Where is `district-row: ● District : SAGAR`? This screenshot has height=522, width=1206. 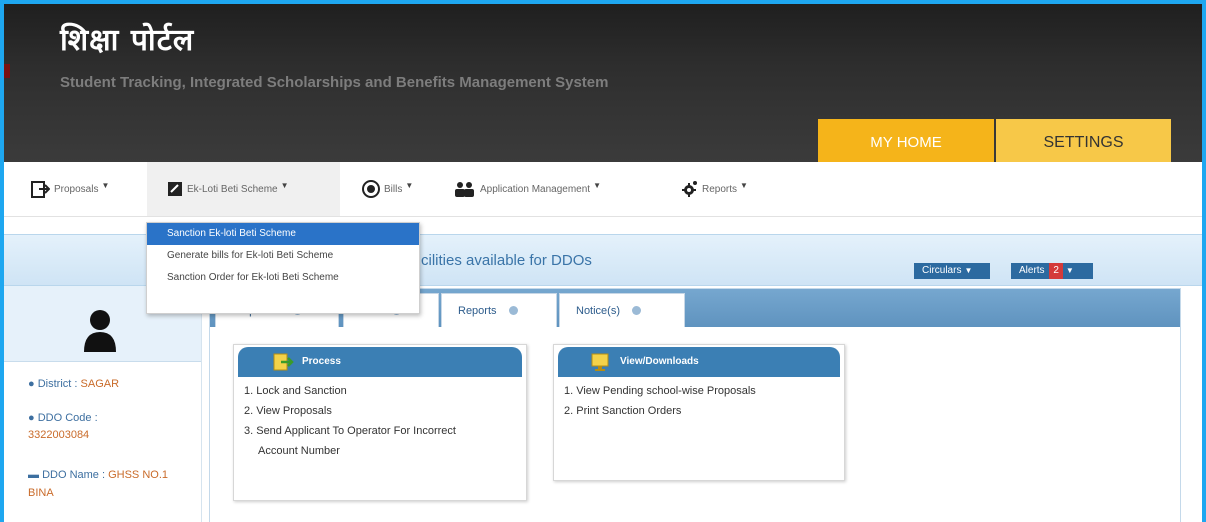 district-row: ● District : SAGAR is located at coordinates (73, 384).